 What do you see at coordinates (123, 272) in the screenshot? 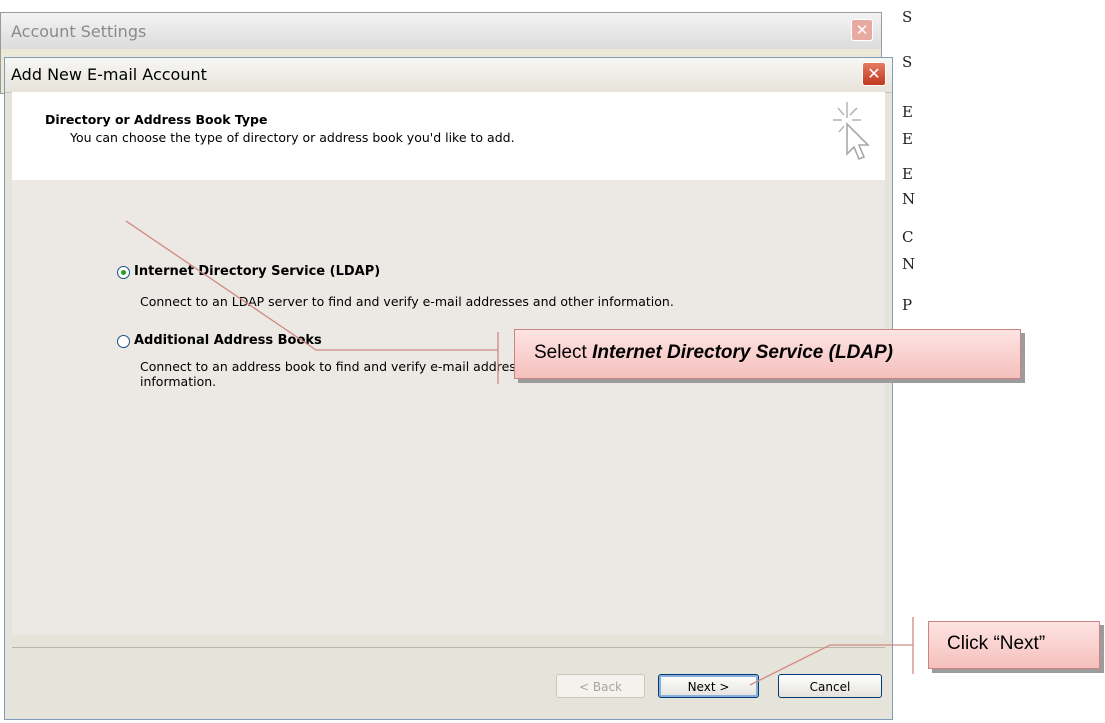
I see `ldap-radio` at bounding box center [123, 272].